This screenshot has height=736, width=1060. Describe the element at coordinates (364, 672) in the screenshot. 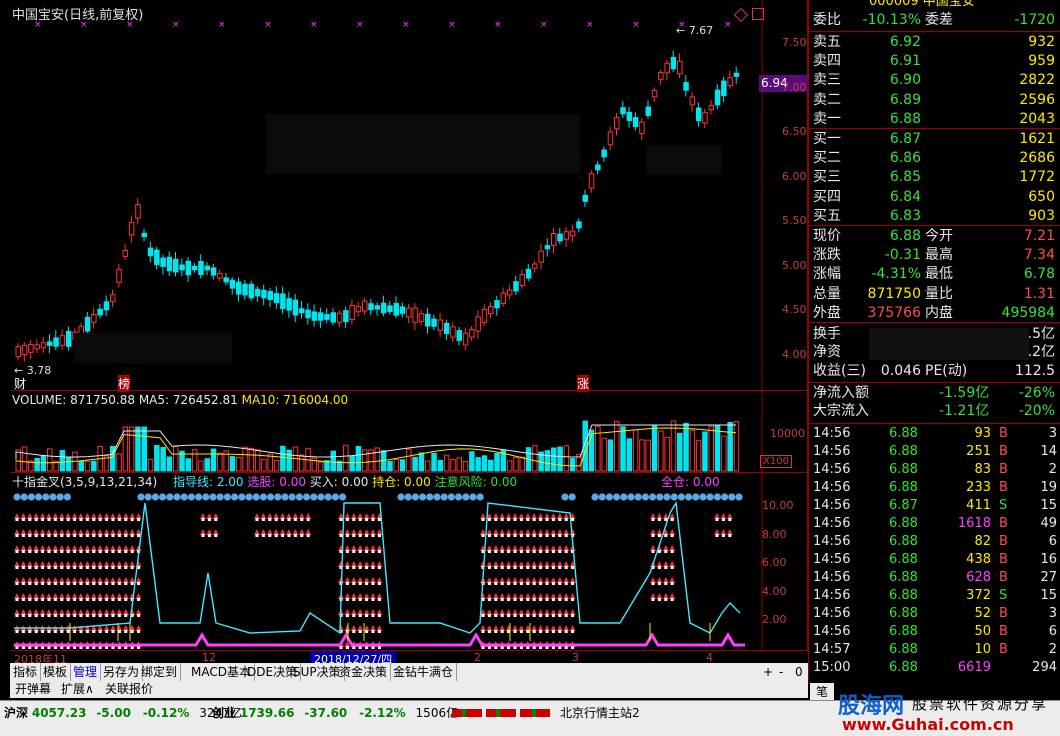

I see `tab-8: 资金决策` at that location.